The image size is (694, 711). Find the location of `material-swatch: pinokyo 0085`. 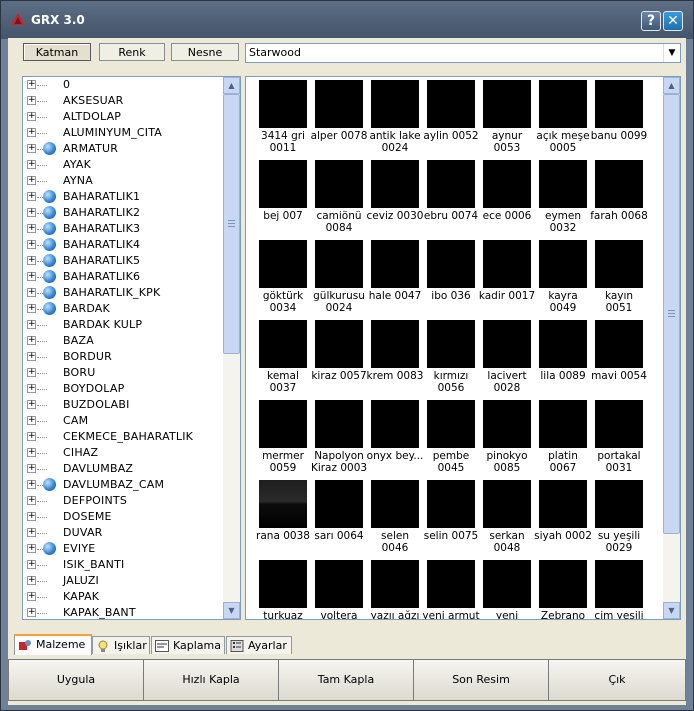

material-swatch: pinokyo 0085 is located at coordinates (506, 437).